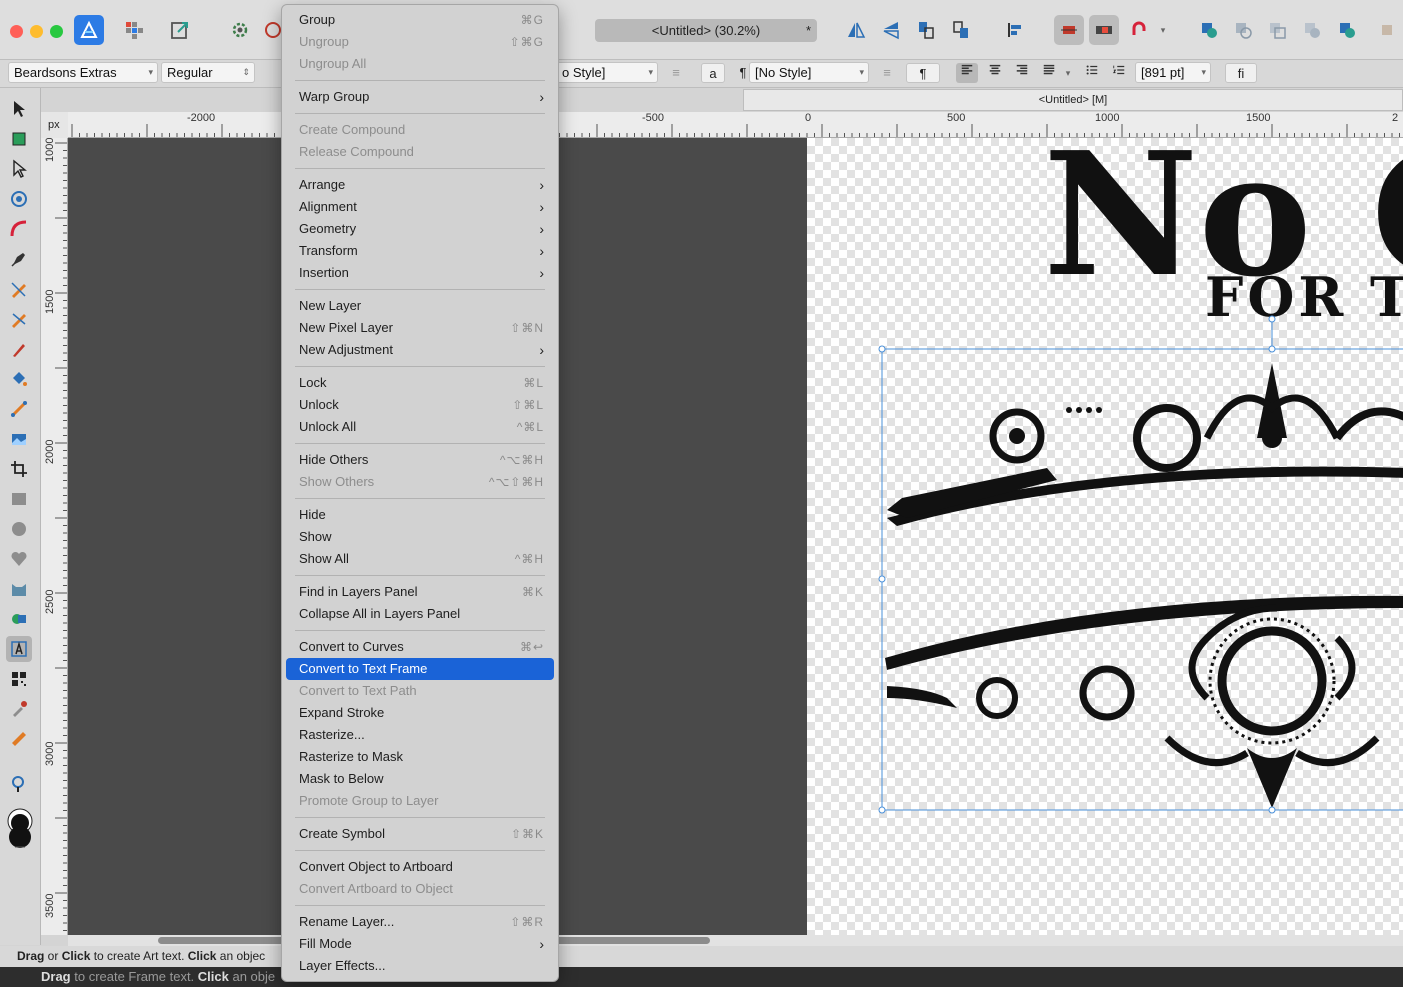 Image resolution: width=1403 pixels, height=987 pixels. Describe the element at coordinates (1015, 30) in the screenshot. I see `align-button` at that location.